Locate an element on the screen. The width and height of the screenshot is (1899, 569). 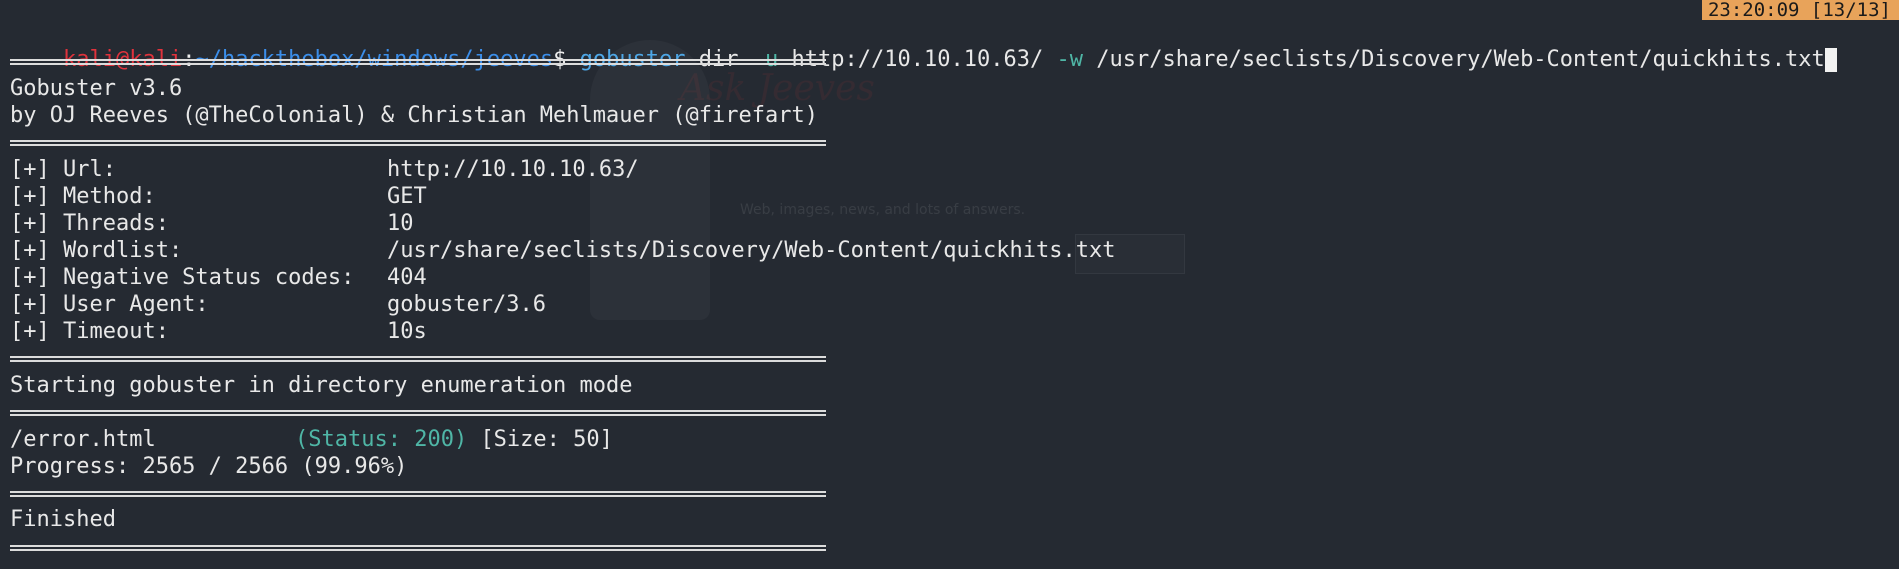
tmux-clock-status: 23:20:09 [13/13] is located at coordinates (1800, 10).